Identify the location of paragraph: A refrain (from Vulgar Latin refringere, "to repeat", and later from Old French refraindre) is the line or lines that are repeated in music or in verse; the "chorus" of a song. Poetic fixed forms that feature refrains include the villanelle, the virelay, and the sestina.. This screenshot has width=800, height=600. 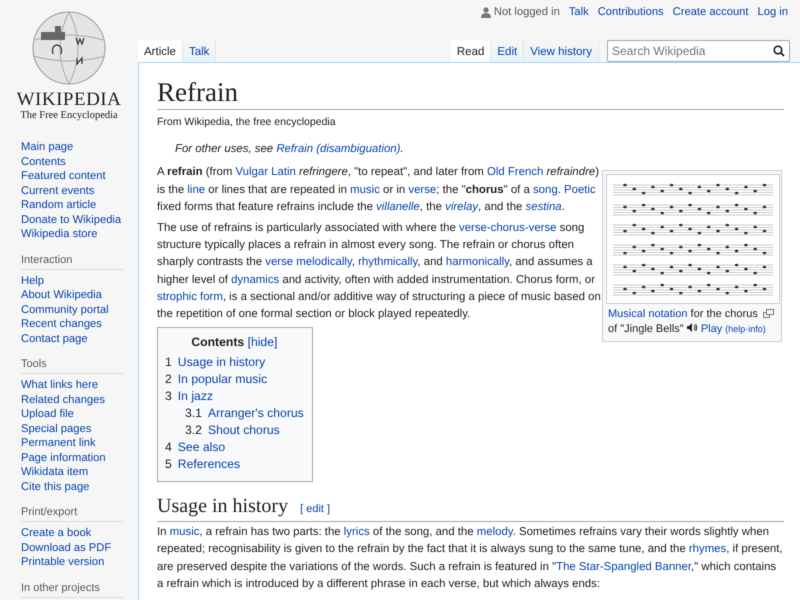
(378, 190).